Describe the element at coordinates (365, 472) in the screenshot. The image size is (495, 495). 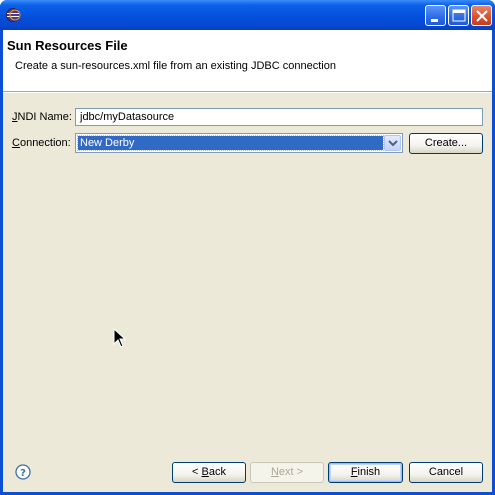
I see `finish-button: Finish` at that location.